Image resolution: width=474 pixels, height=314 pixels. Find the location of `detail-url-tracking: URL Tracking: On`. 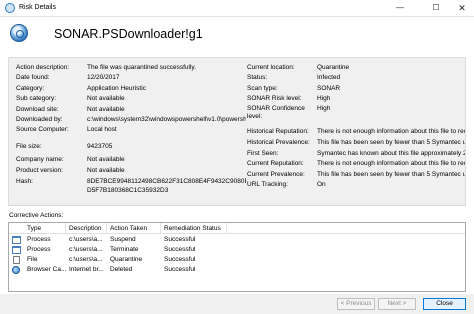

detail-url-tracking: URL Tracking: On is located at coordinates (356, 184).